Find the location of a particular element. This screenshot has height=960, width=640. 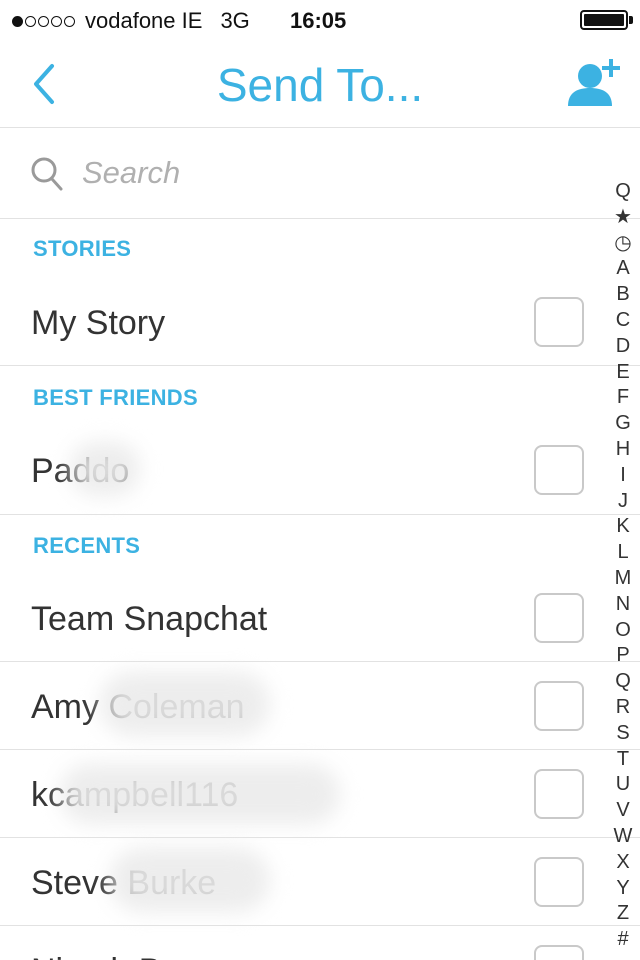

search-bar is located at coordinates (320, 173).